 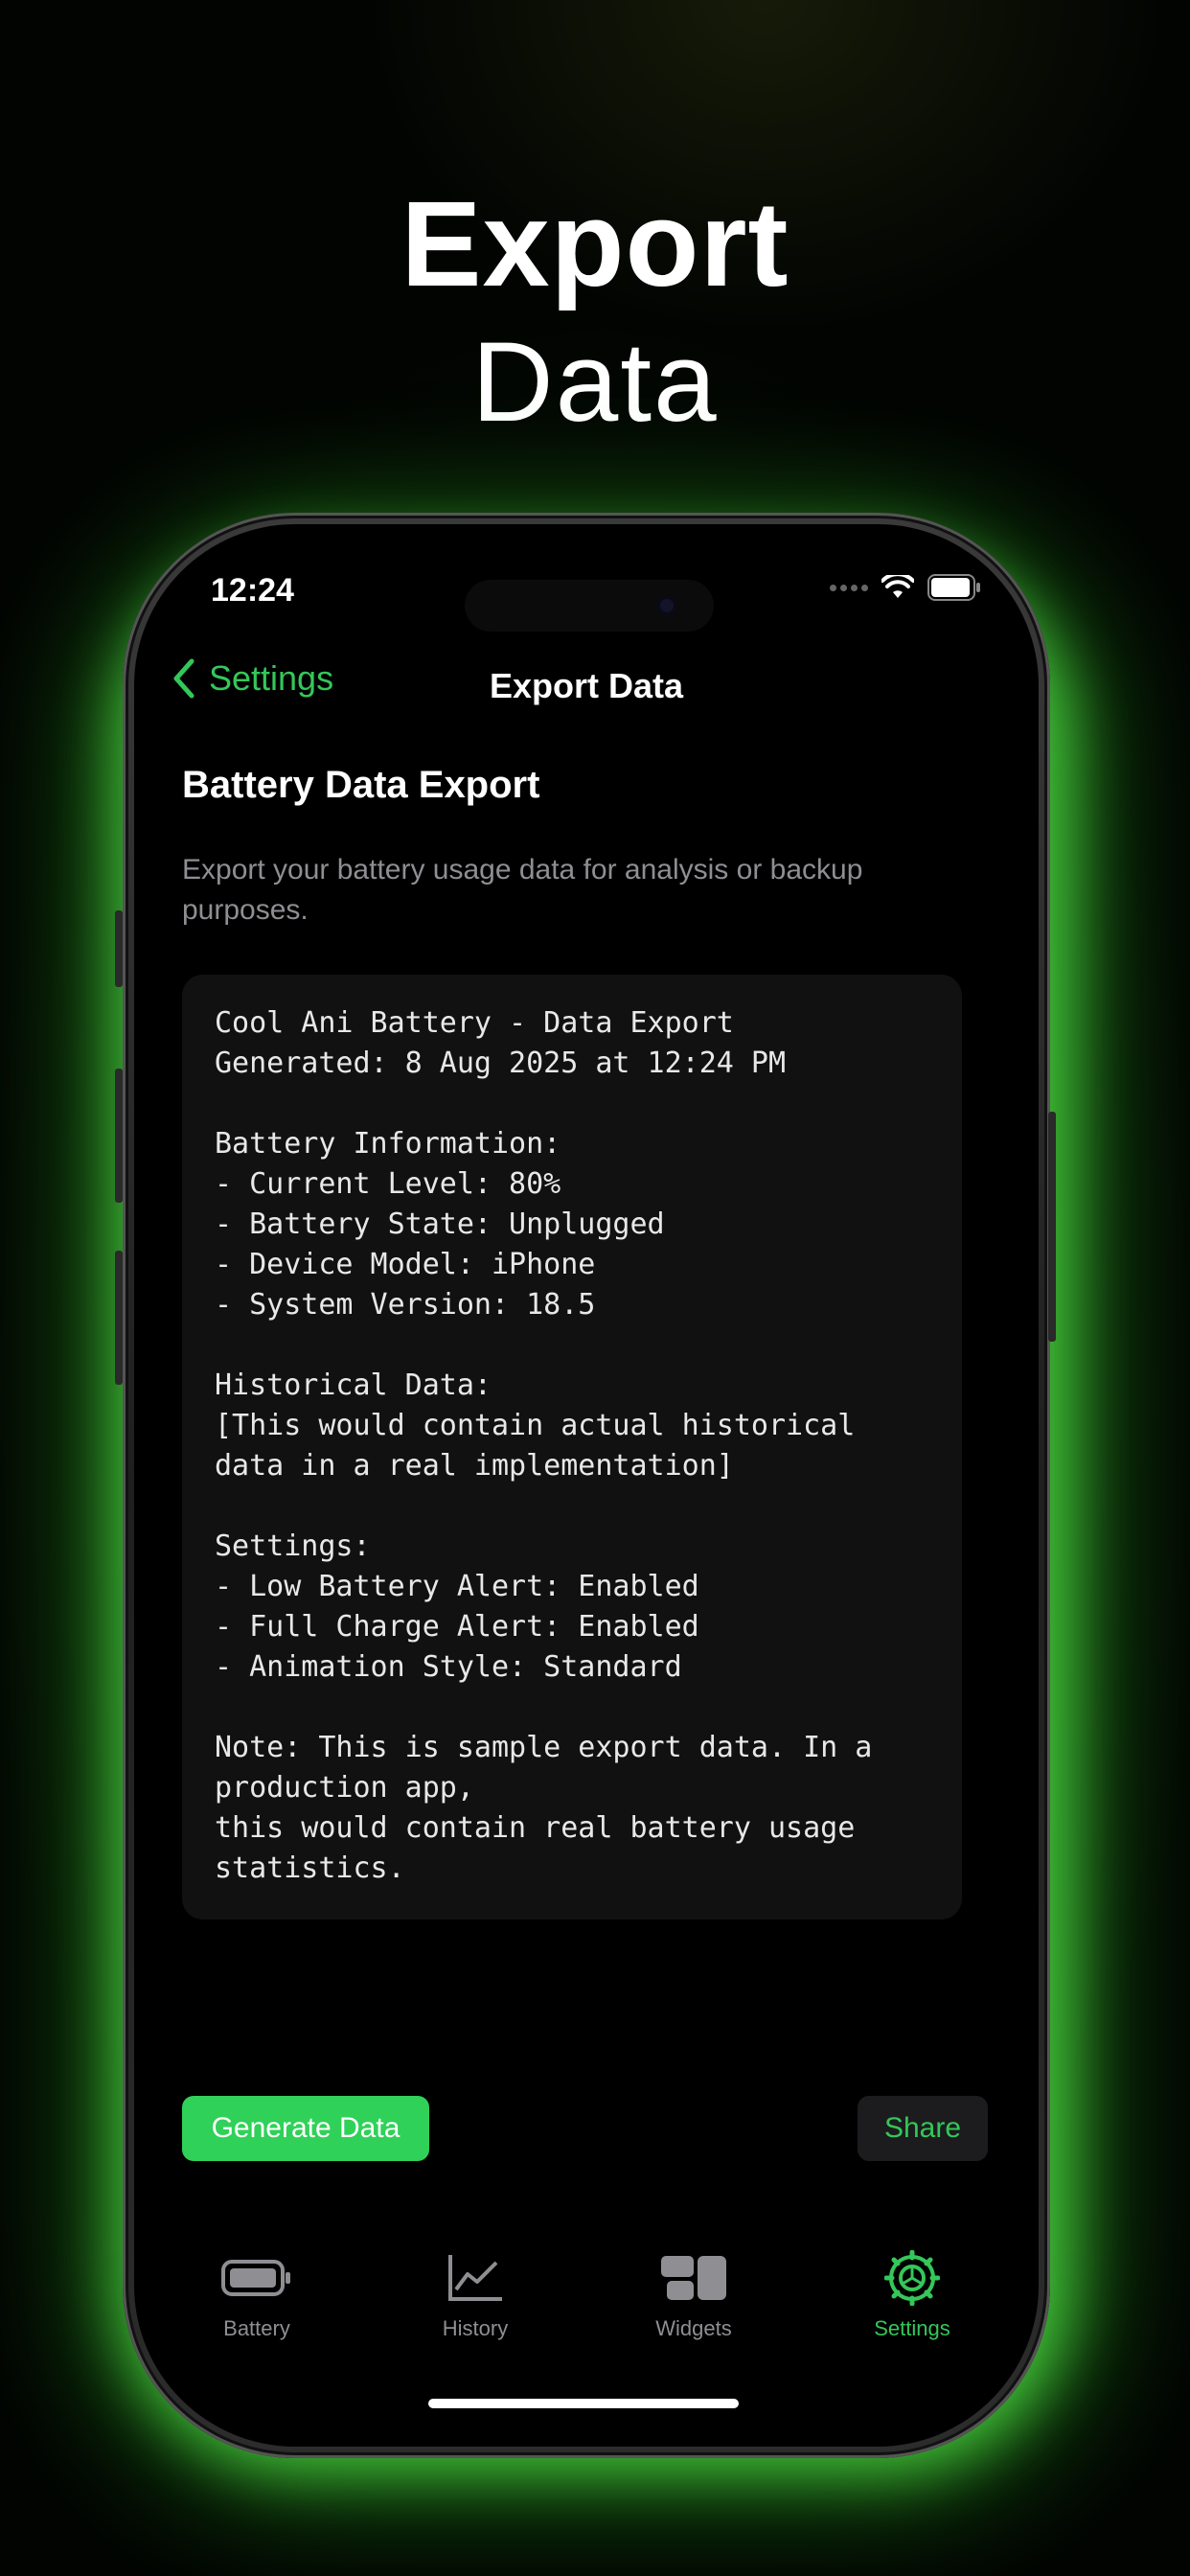 I want to click on status-icons, so click(x=905, y=587).